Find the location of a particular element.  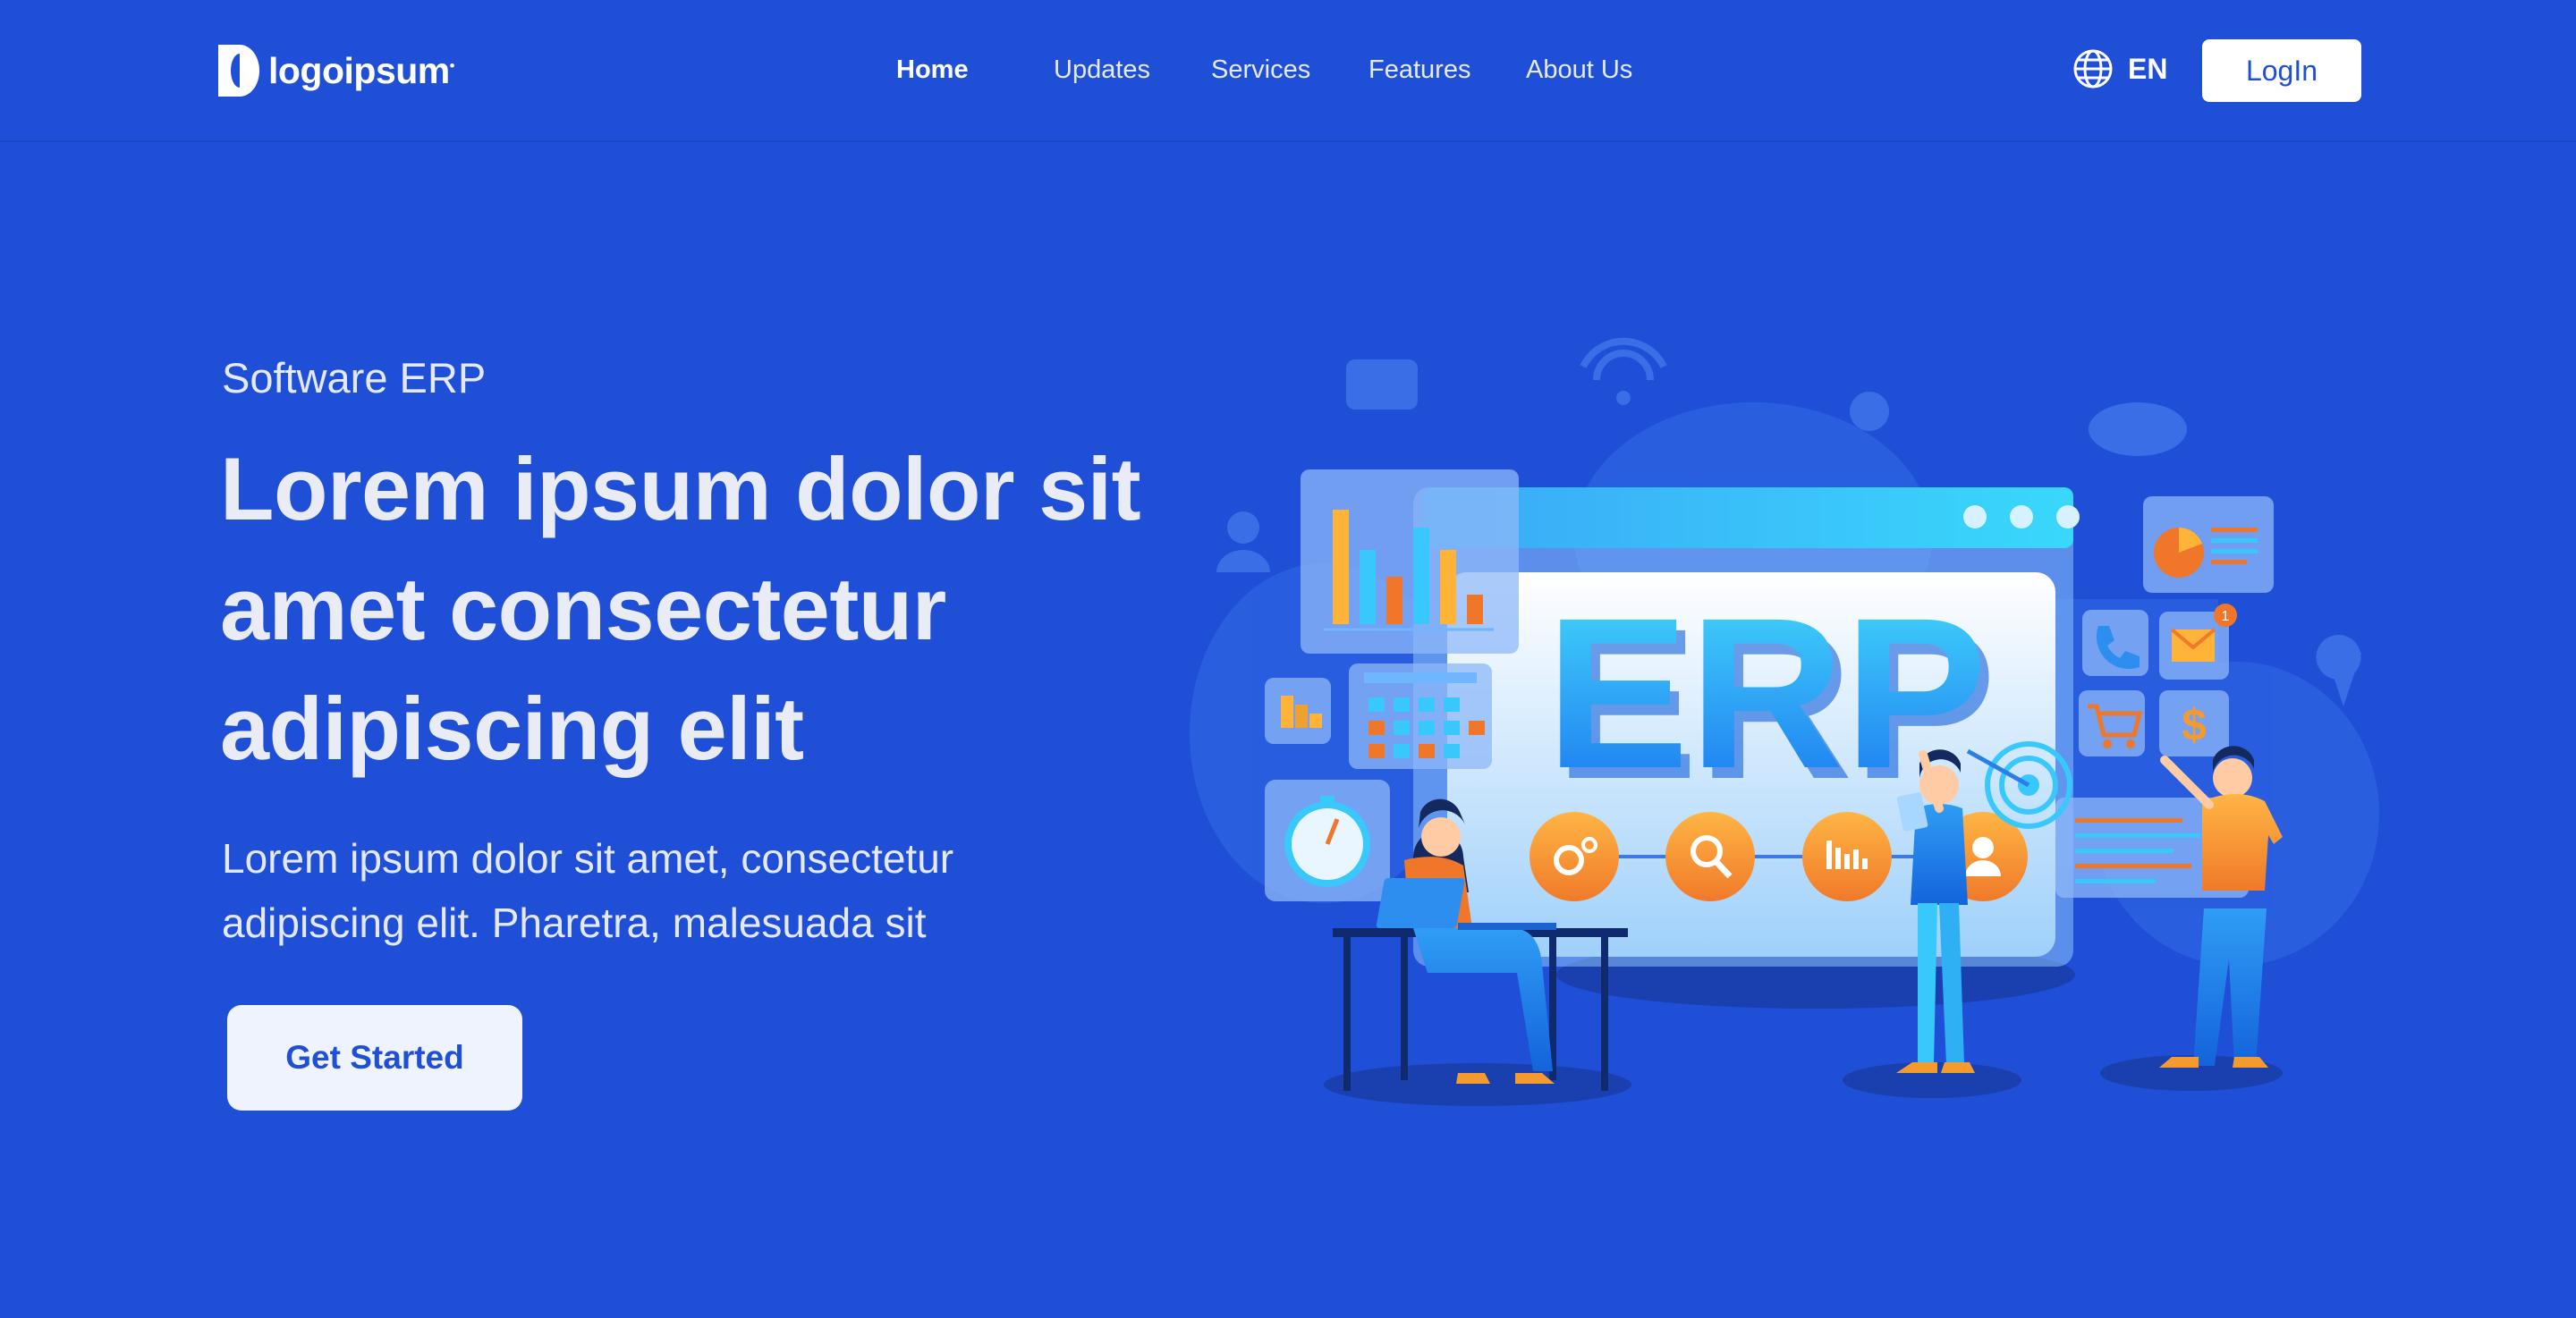

get-started-button: Get Started is located at coordinates (374, 1058).